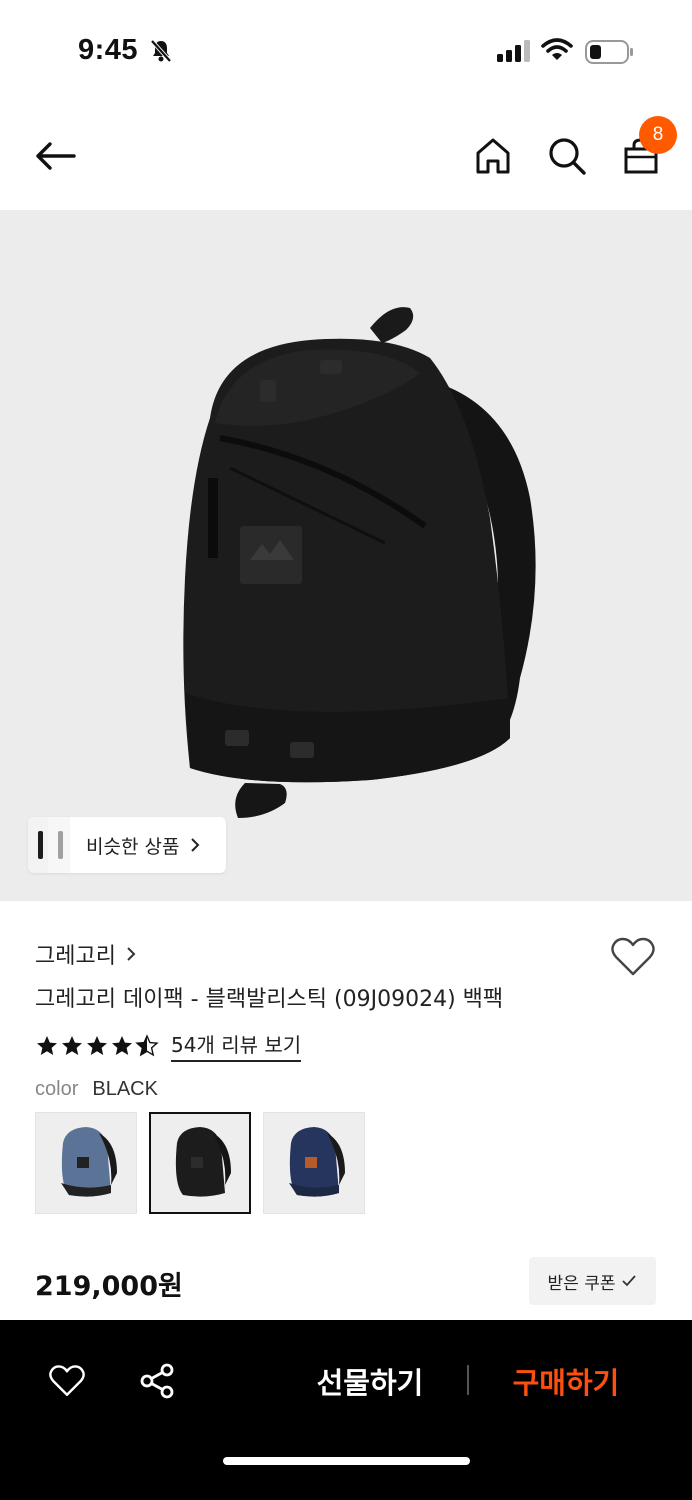  Describe the element at coordinates (658, 135) in the screenshot. I see `cart-count-badge: 8` at that location.